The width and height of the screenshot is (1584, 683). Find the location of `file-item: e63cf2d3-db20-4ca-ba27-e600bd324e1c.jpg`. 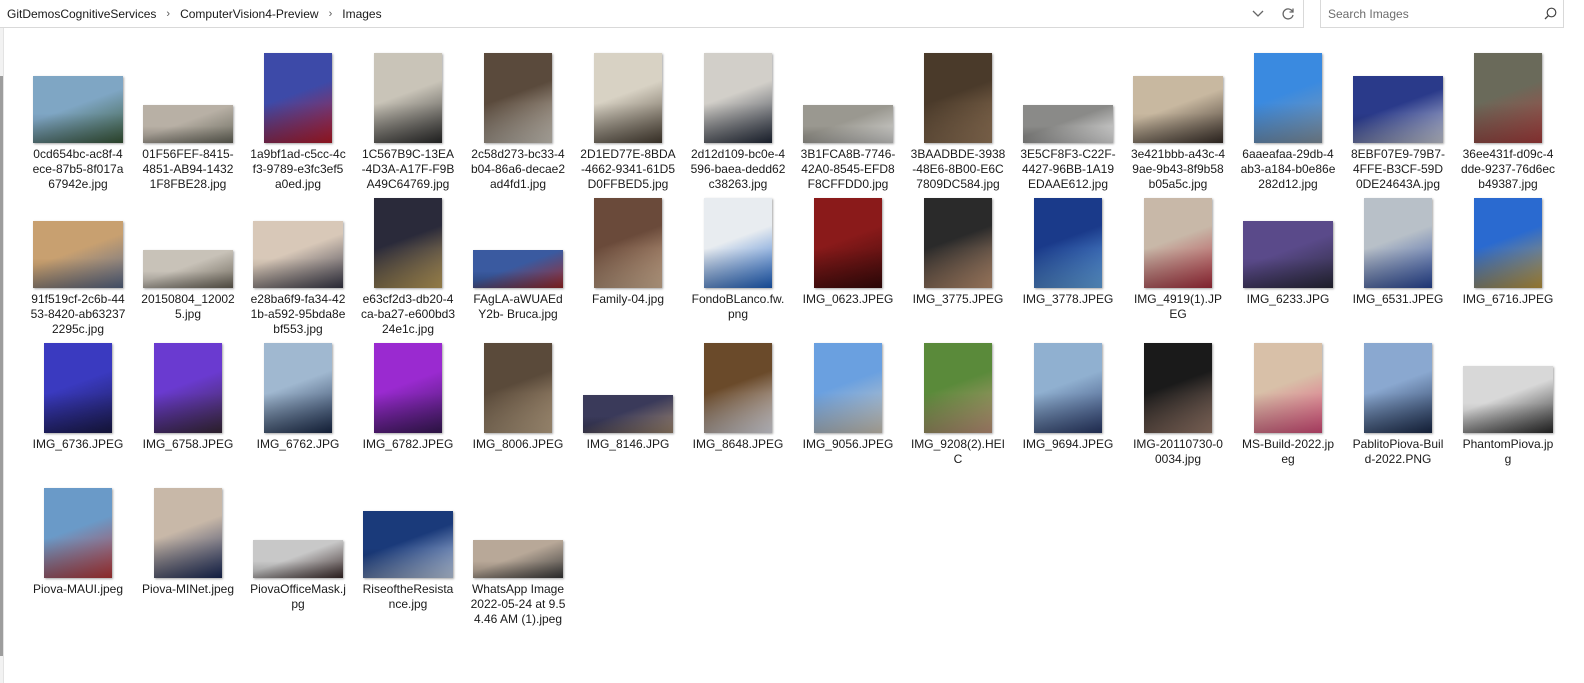

file-item: e63cf2d3-db20-4ca-ba27-e600bd324e1c.jpg is located at coordinates (408, 264).